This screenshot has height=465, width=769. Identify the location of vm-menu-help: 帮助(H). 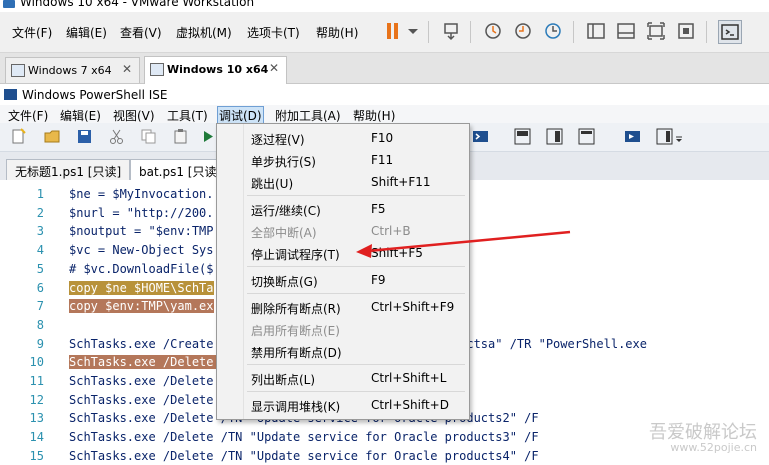
(337, 32).